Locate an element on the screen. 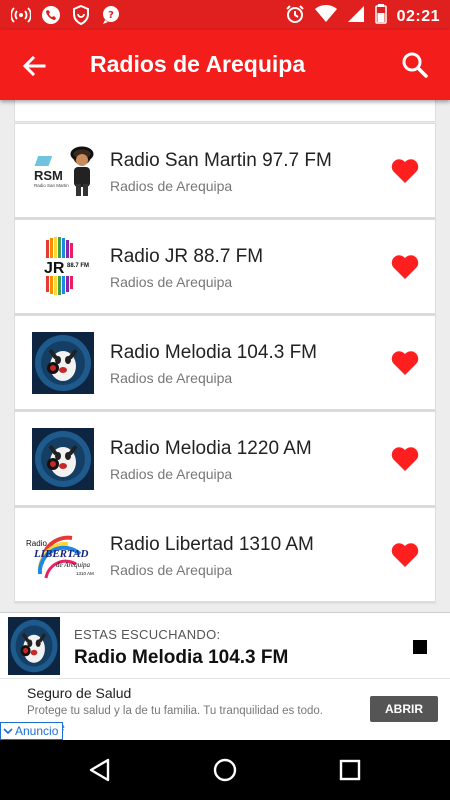 Image resolution: width=450 pixels, height=800 pixels. rsm-logo: RSM Radio San Martin is located at coordinates (63, 171).